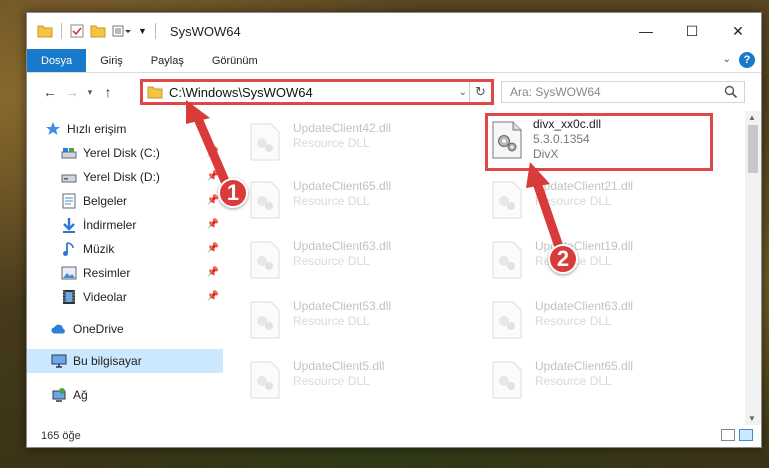  I want to click on arrow-1-head, so click(198, 112).